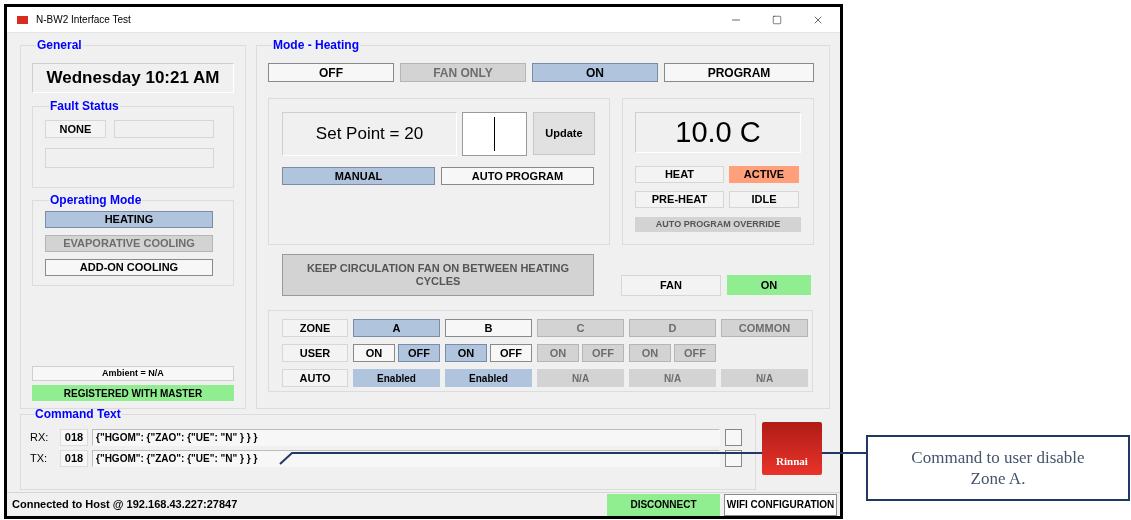  Describe the element at coordinates (494, 134) in the screenshot. I see `setpoint-input` at that location.